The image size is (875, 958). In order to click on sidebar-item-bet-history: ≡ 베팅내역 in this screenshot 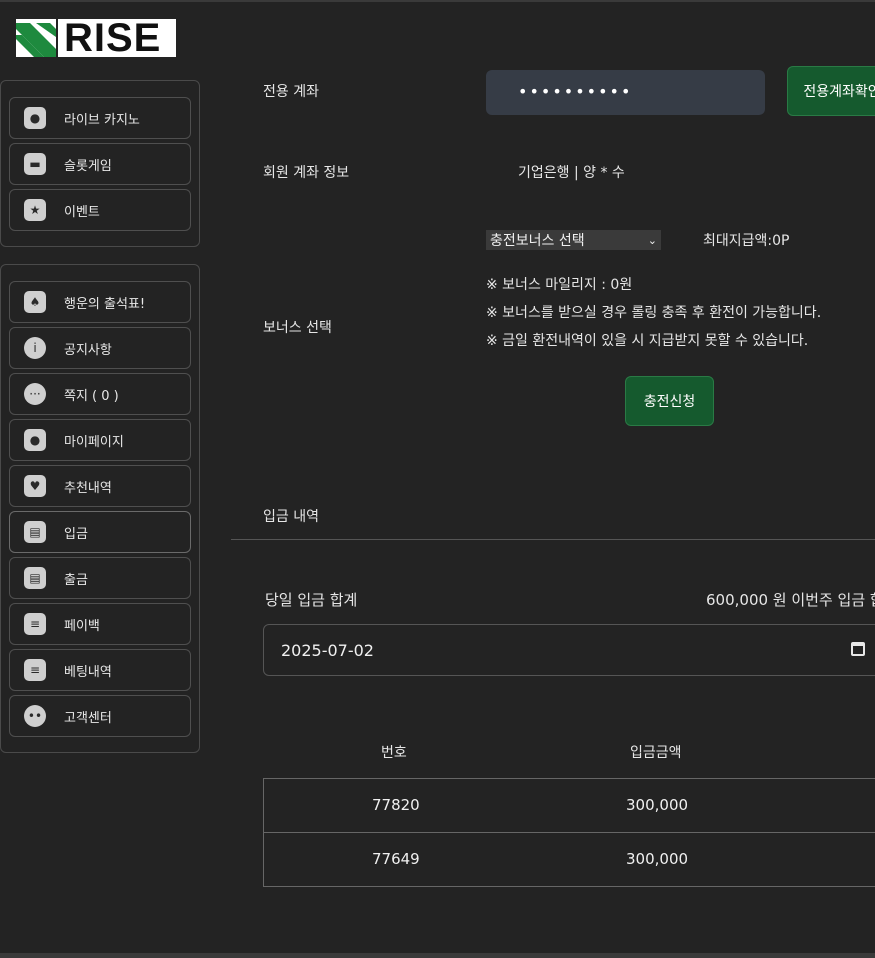, I will do `click(100, 670)`.